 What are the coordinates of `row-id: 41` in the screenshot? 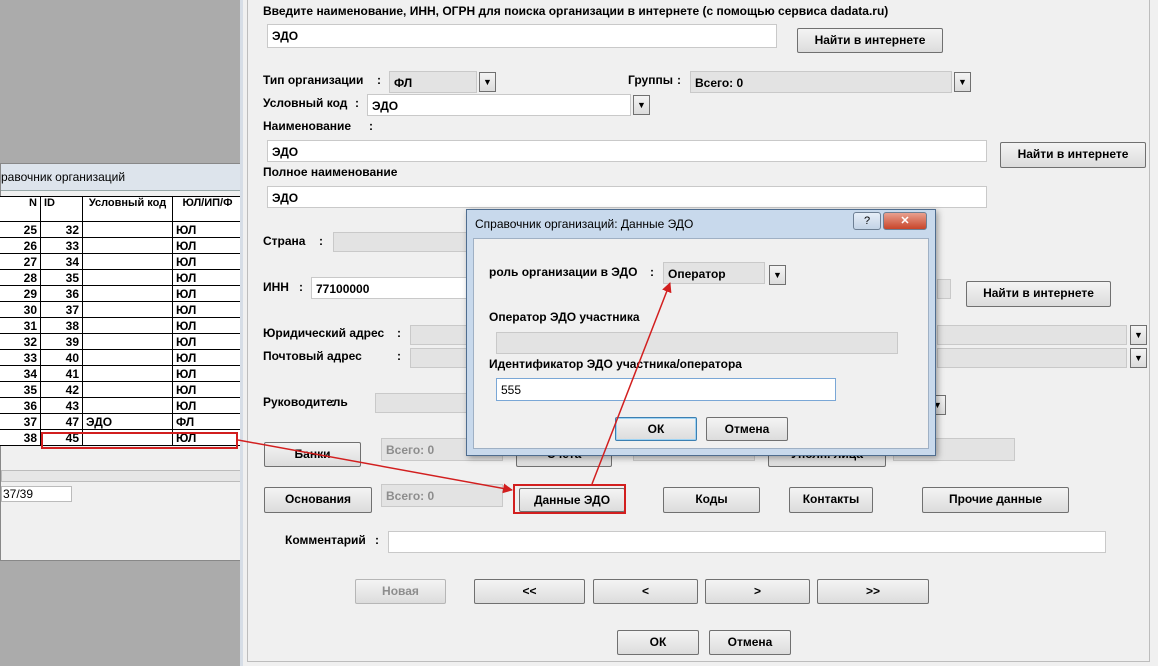 It's located at (61, 373).